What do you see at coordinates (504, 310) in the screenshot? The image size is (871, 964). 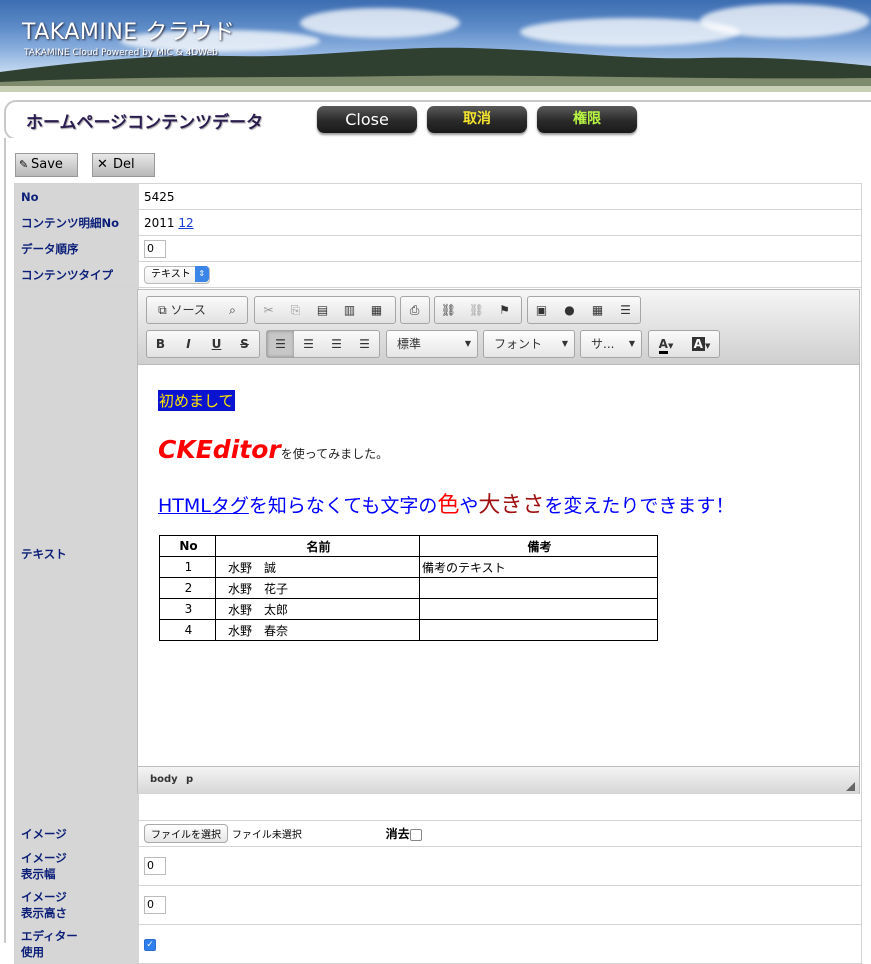 I see `anchor-flag-icon: ⚑` at bounding box center [504, 310].